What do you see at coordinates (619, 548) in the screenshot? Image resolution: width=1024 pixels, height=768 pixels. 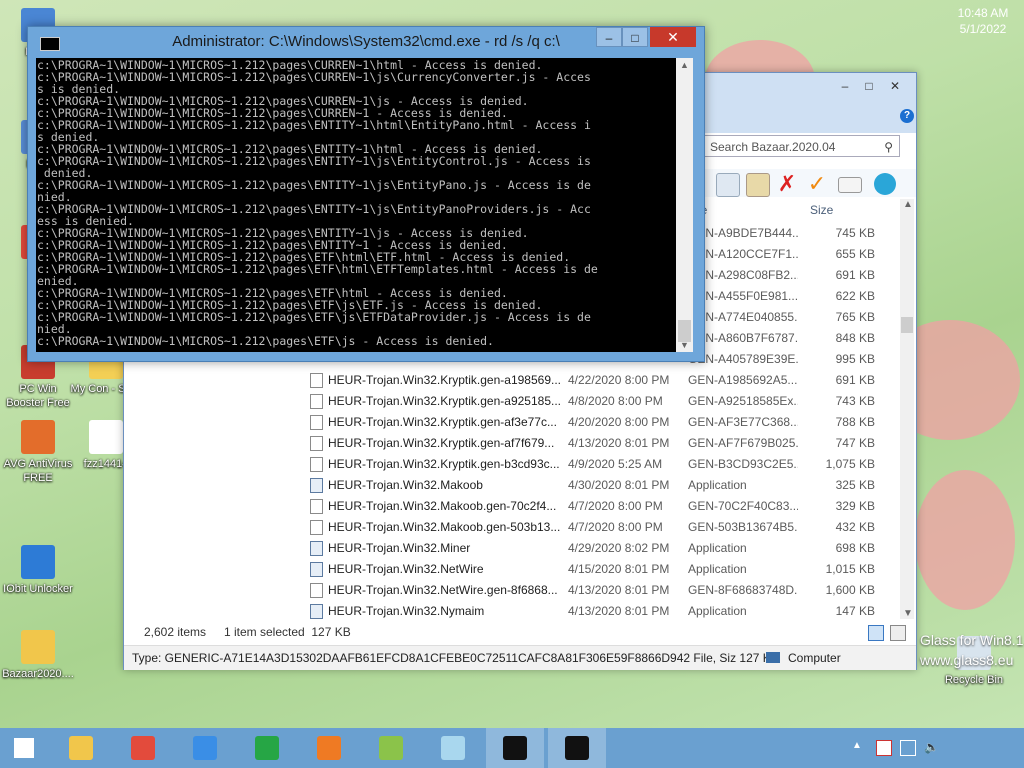 I see `file-date: 4/29/2020 8:02 PM` at bounding box center [619, 548].